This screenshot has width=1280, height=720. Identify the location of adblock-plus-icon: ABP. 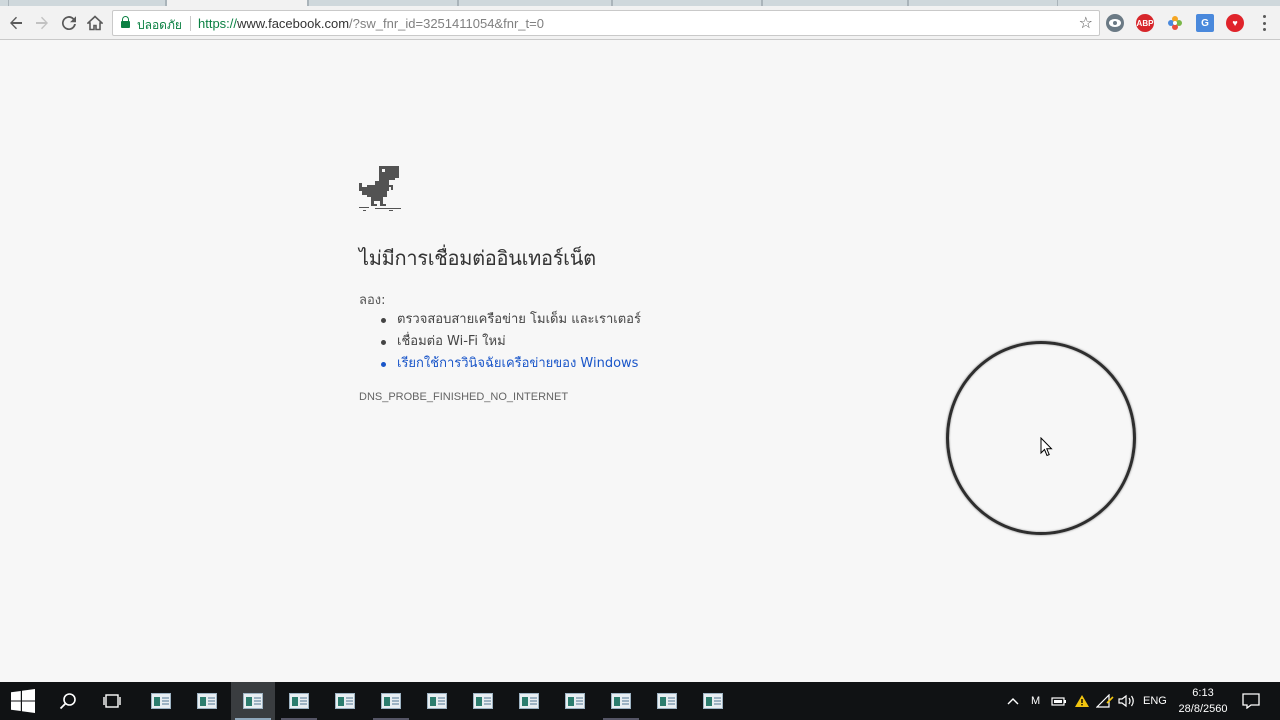
(1145, 23).